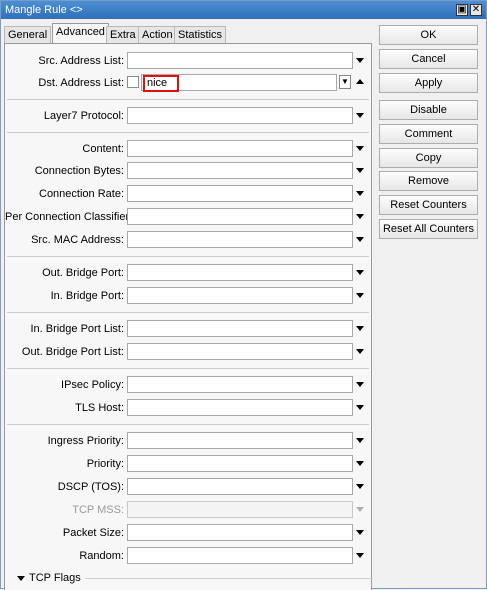 This screenshot has width=487, height=590. What do you see at coordinates (28, 34) in the screenshot?
I see `tab-general: General` at bounding box center [28, 34].